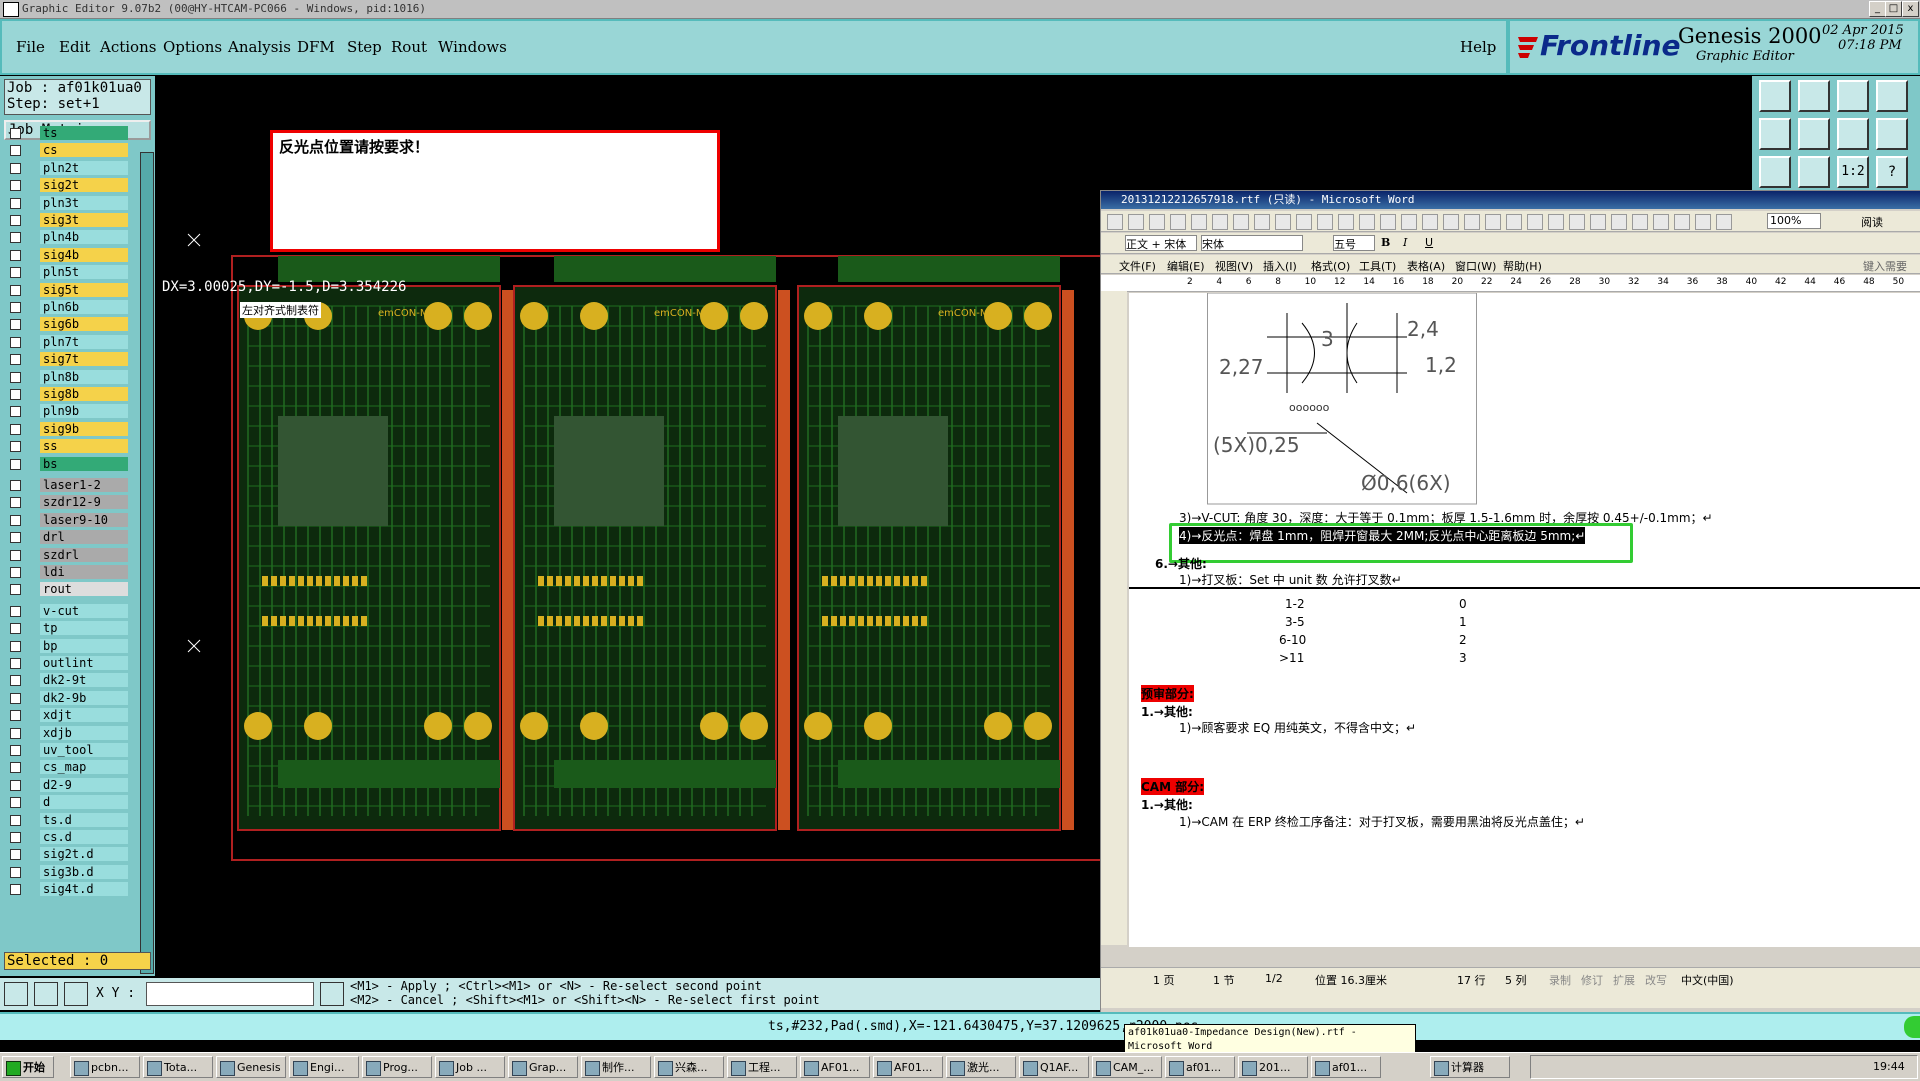 This screenshot has width=1920, height=1081. Describe the element at coordinates (332, 994) in the screenshot. I see `cmd-tool-4-icon` at that location.